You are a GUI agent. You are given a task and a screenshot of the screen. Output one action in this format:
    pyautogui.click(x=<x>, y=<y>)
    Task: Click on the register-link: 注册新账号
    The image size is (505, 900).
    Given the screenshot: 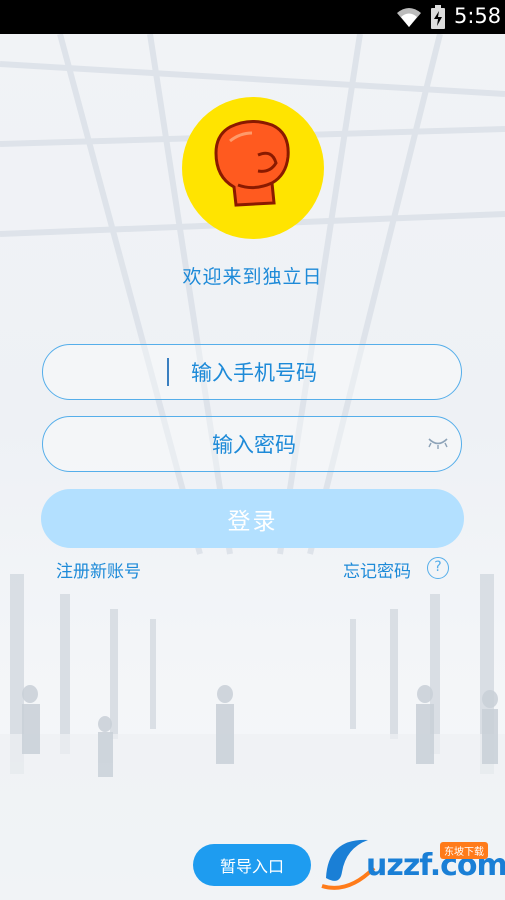 What is the action you would take?
    pyautogui.click(x=98, y=569)
    